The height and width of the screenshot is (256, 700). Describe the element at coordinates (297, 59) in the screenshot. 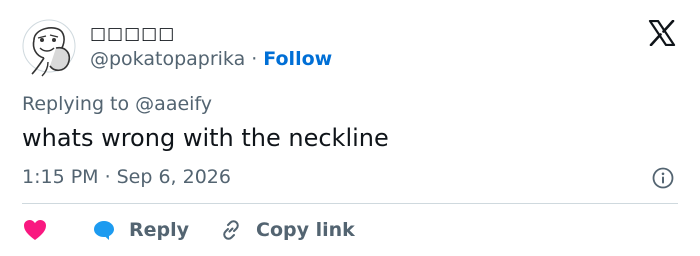

I see `follow-button: Follow` at that location.